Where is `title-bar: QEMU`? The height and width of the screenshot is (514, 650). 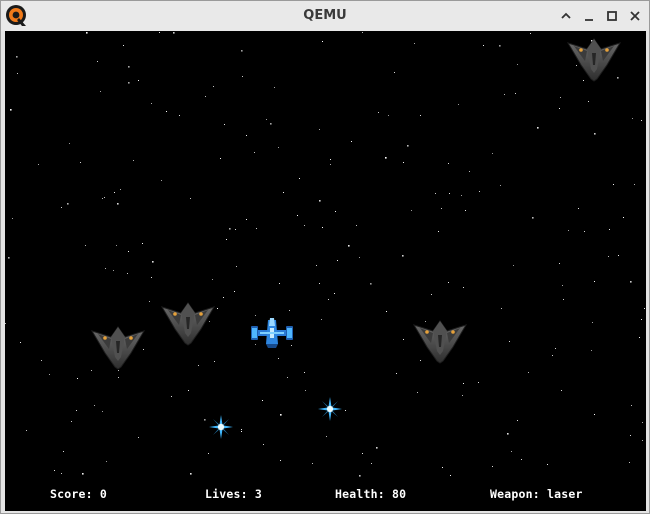 title-bar: QEMU is located at coordinates (325, 16).